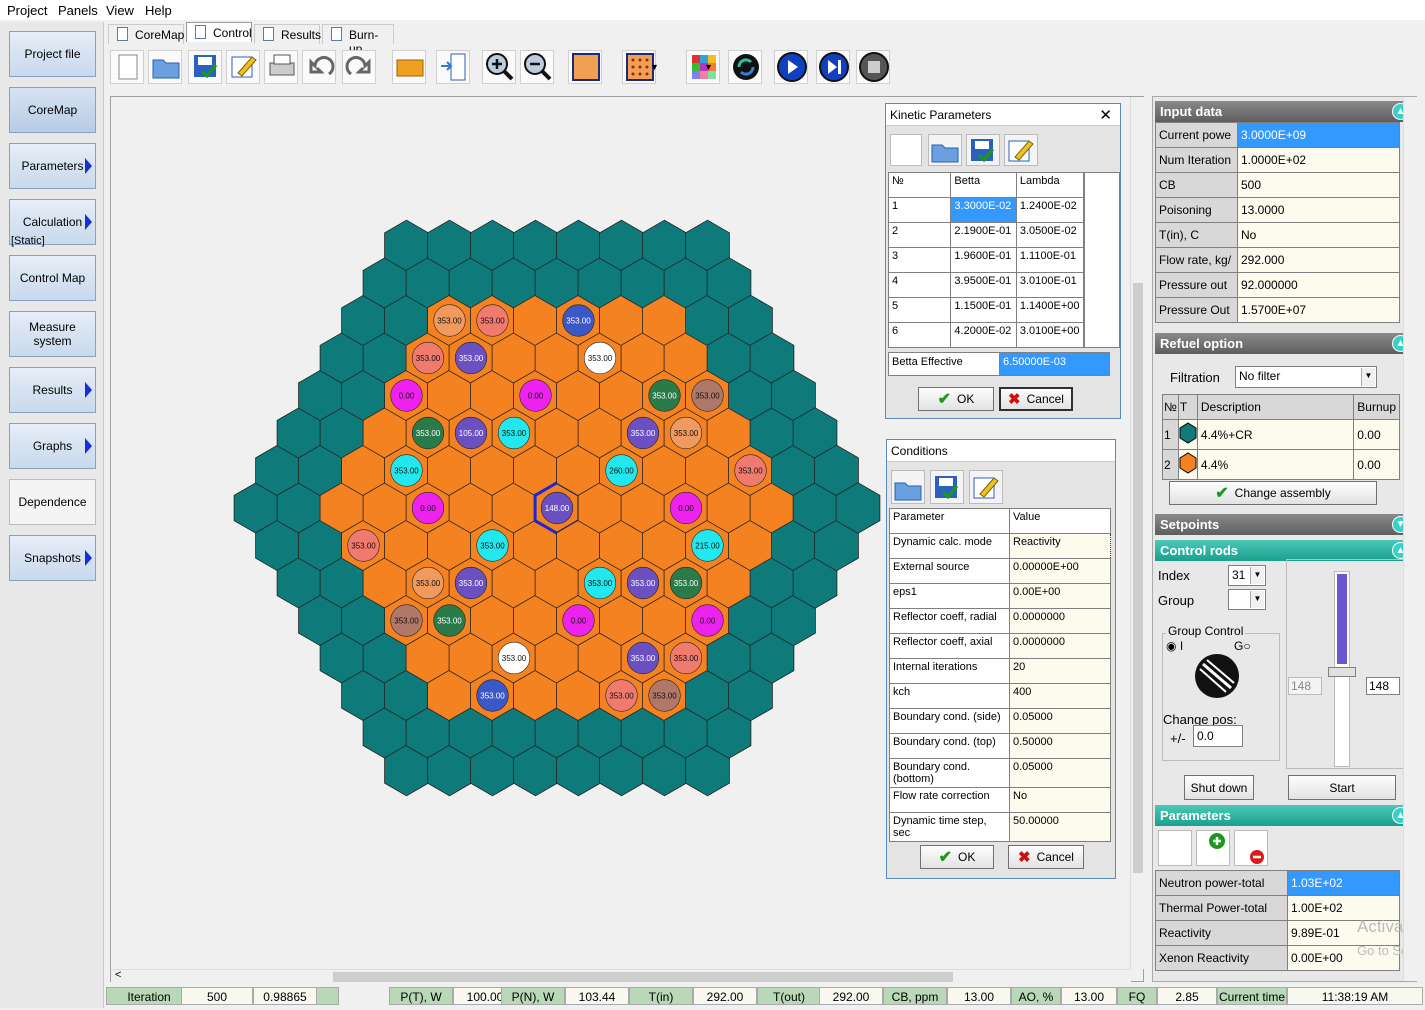 Image resolution: width=1425 pixels, height=1010 pixels. I want to click on betta-cell: 3.9500E-01, so click(983, 285).